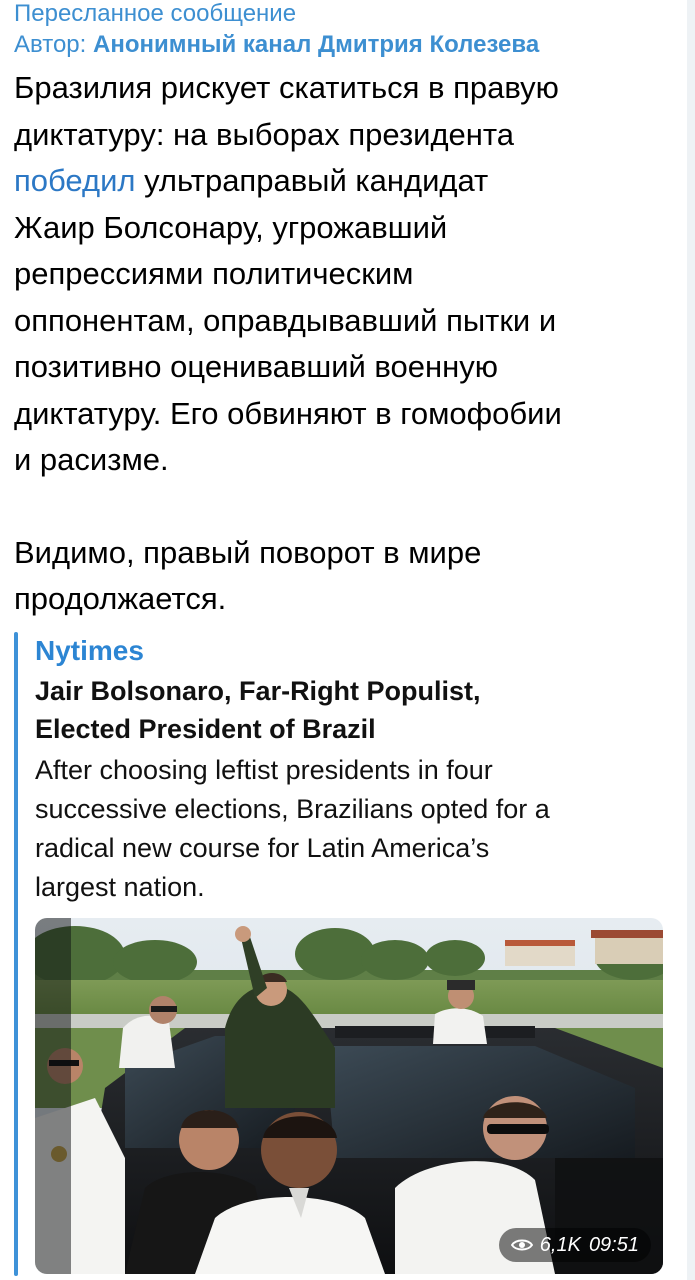  Describe the element at coordinates (285, 320) in the screenshot. I see `message-line: оппонентам, оправдывавший пытки и` at that location.